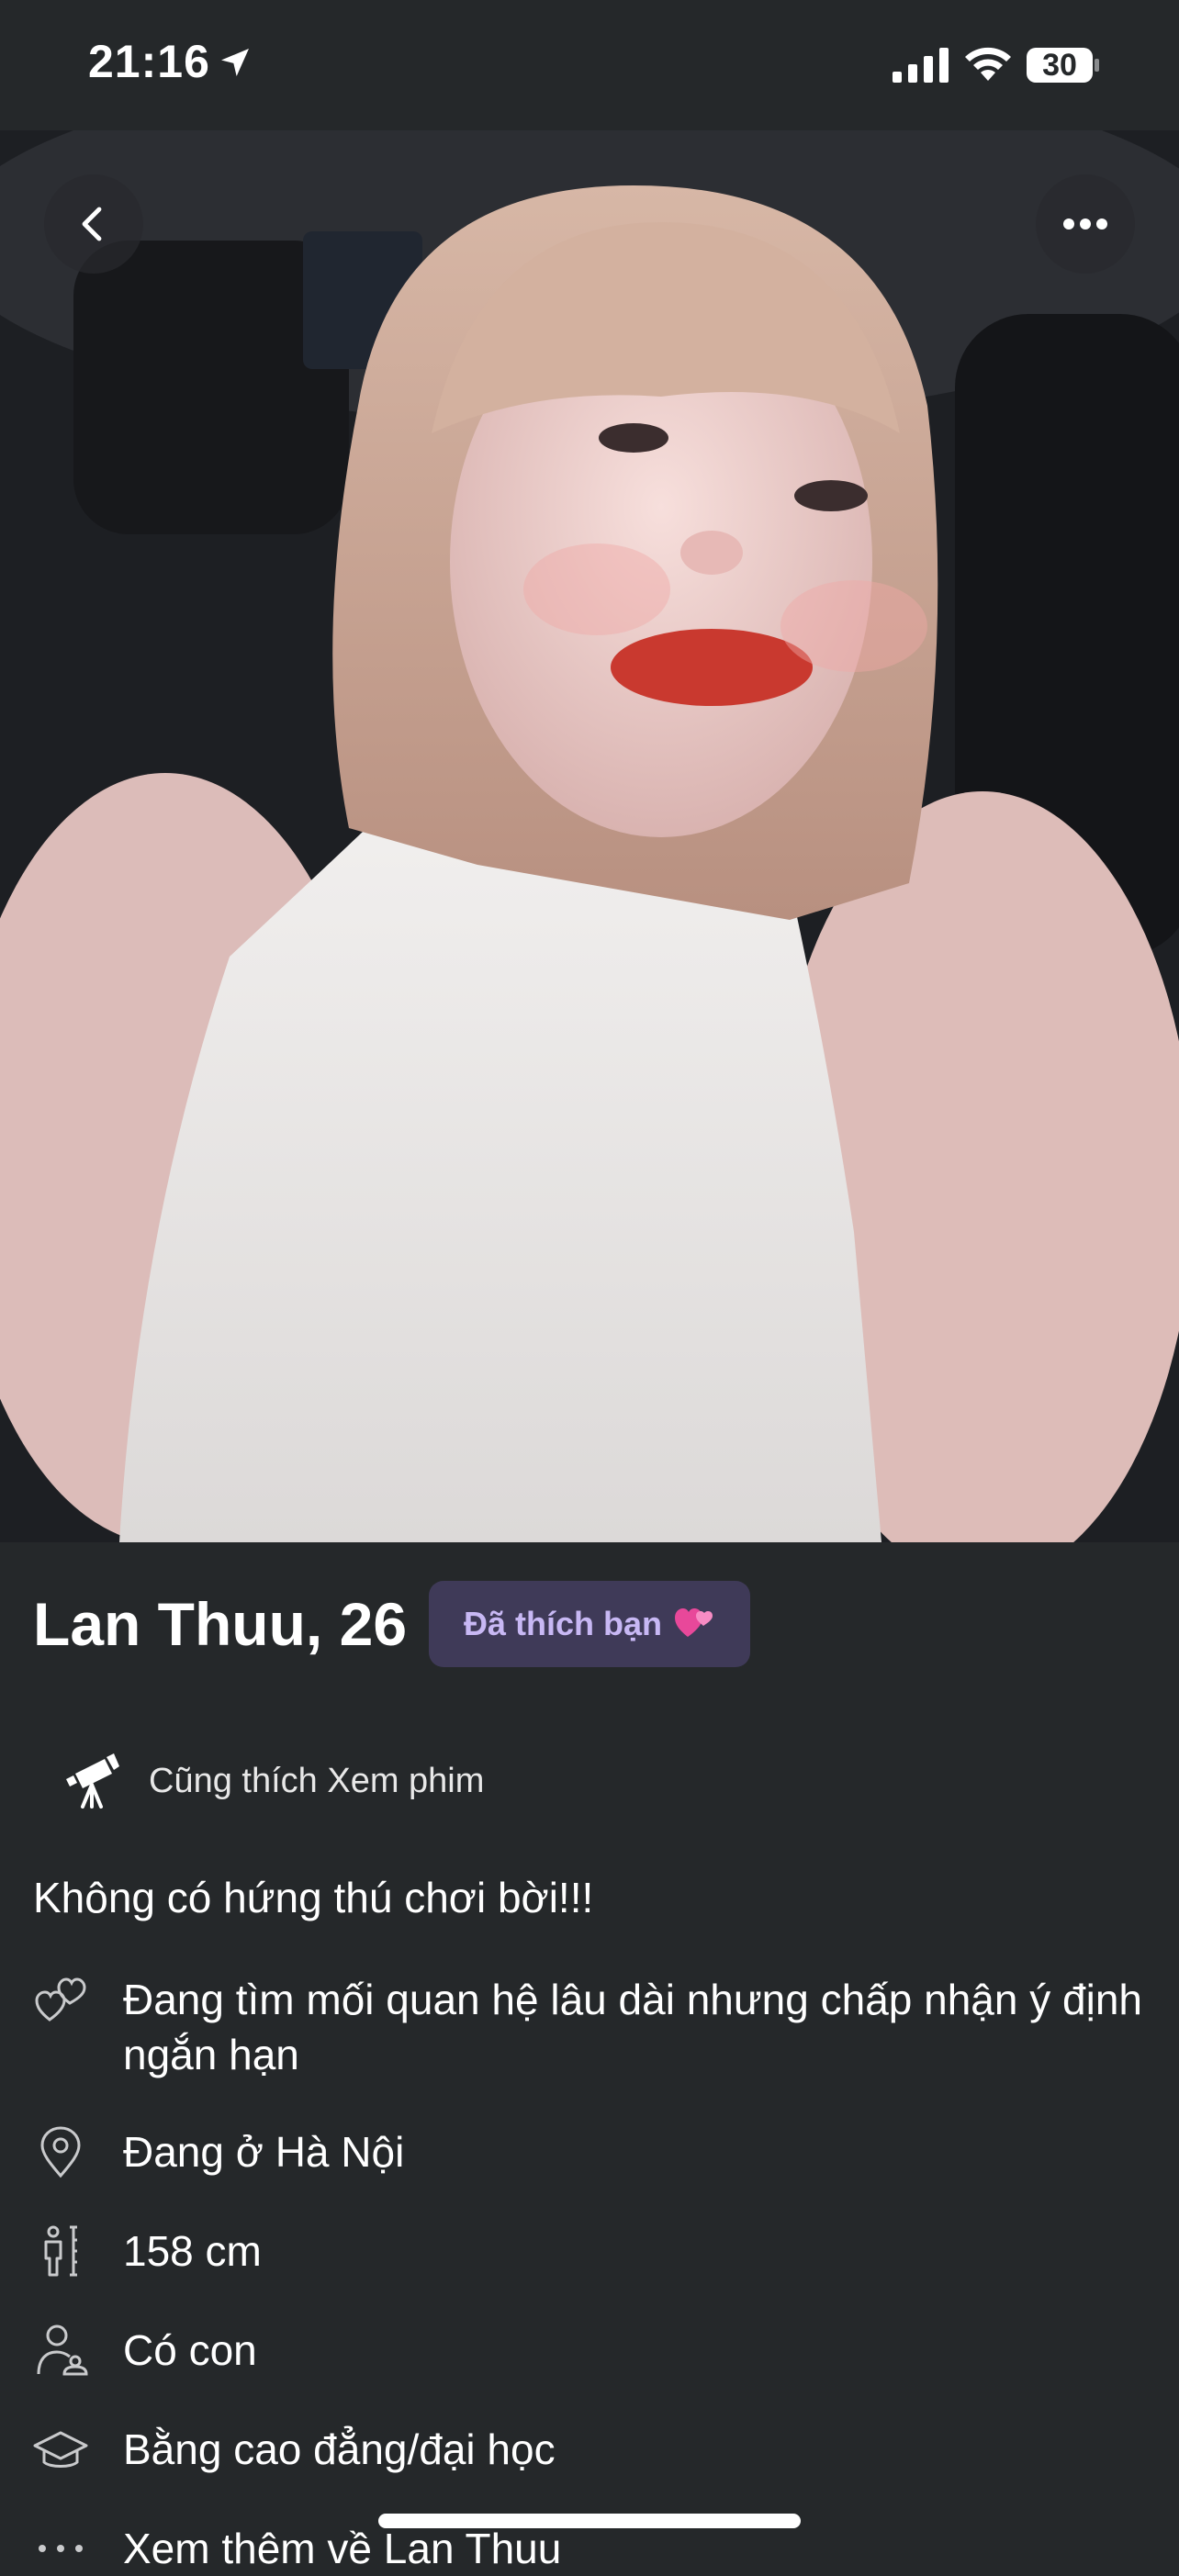 The height and width of the screenshot is (2576, 1179). Describe the element at coordinates (339, 2449) in the screenshot. I see `education-text: Bằng cao đẳng/đại học` at that location.